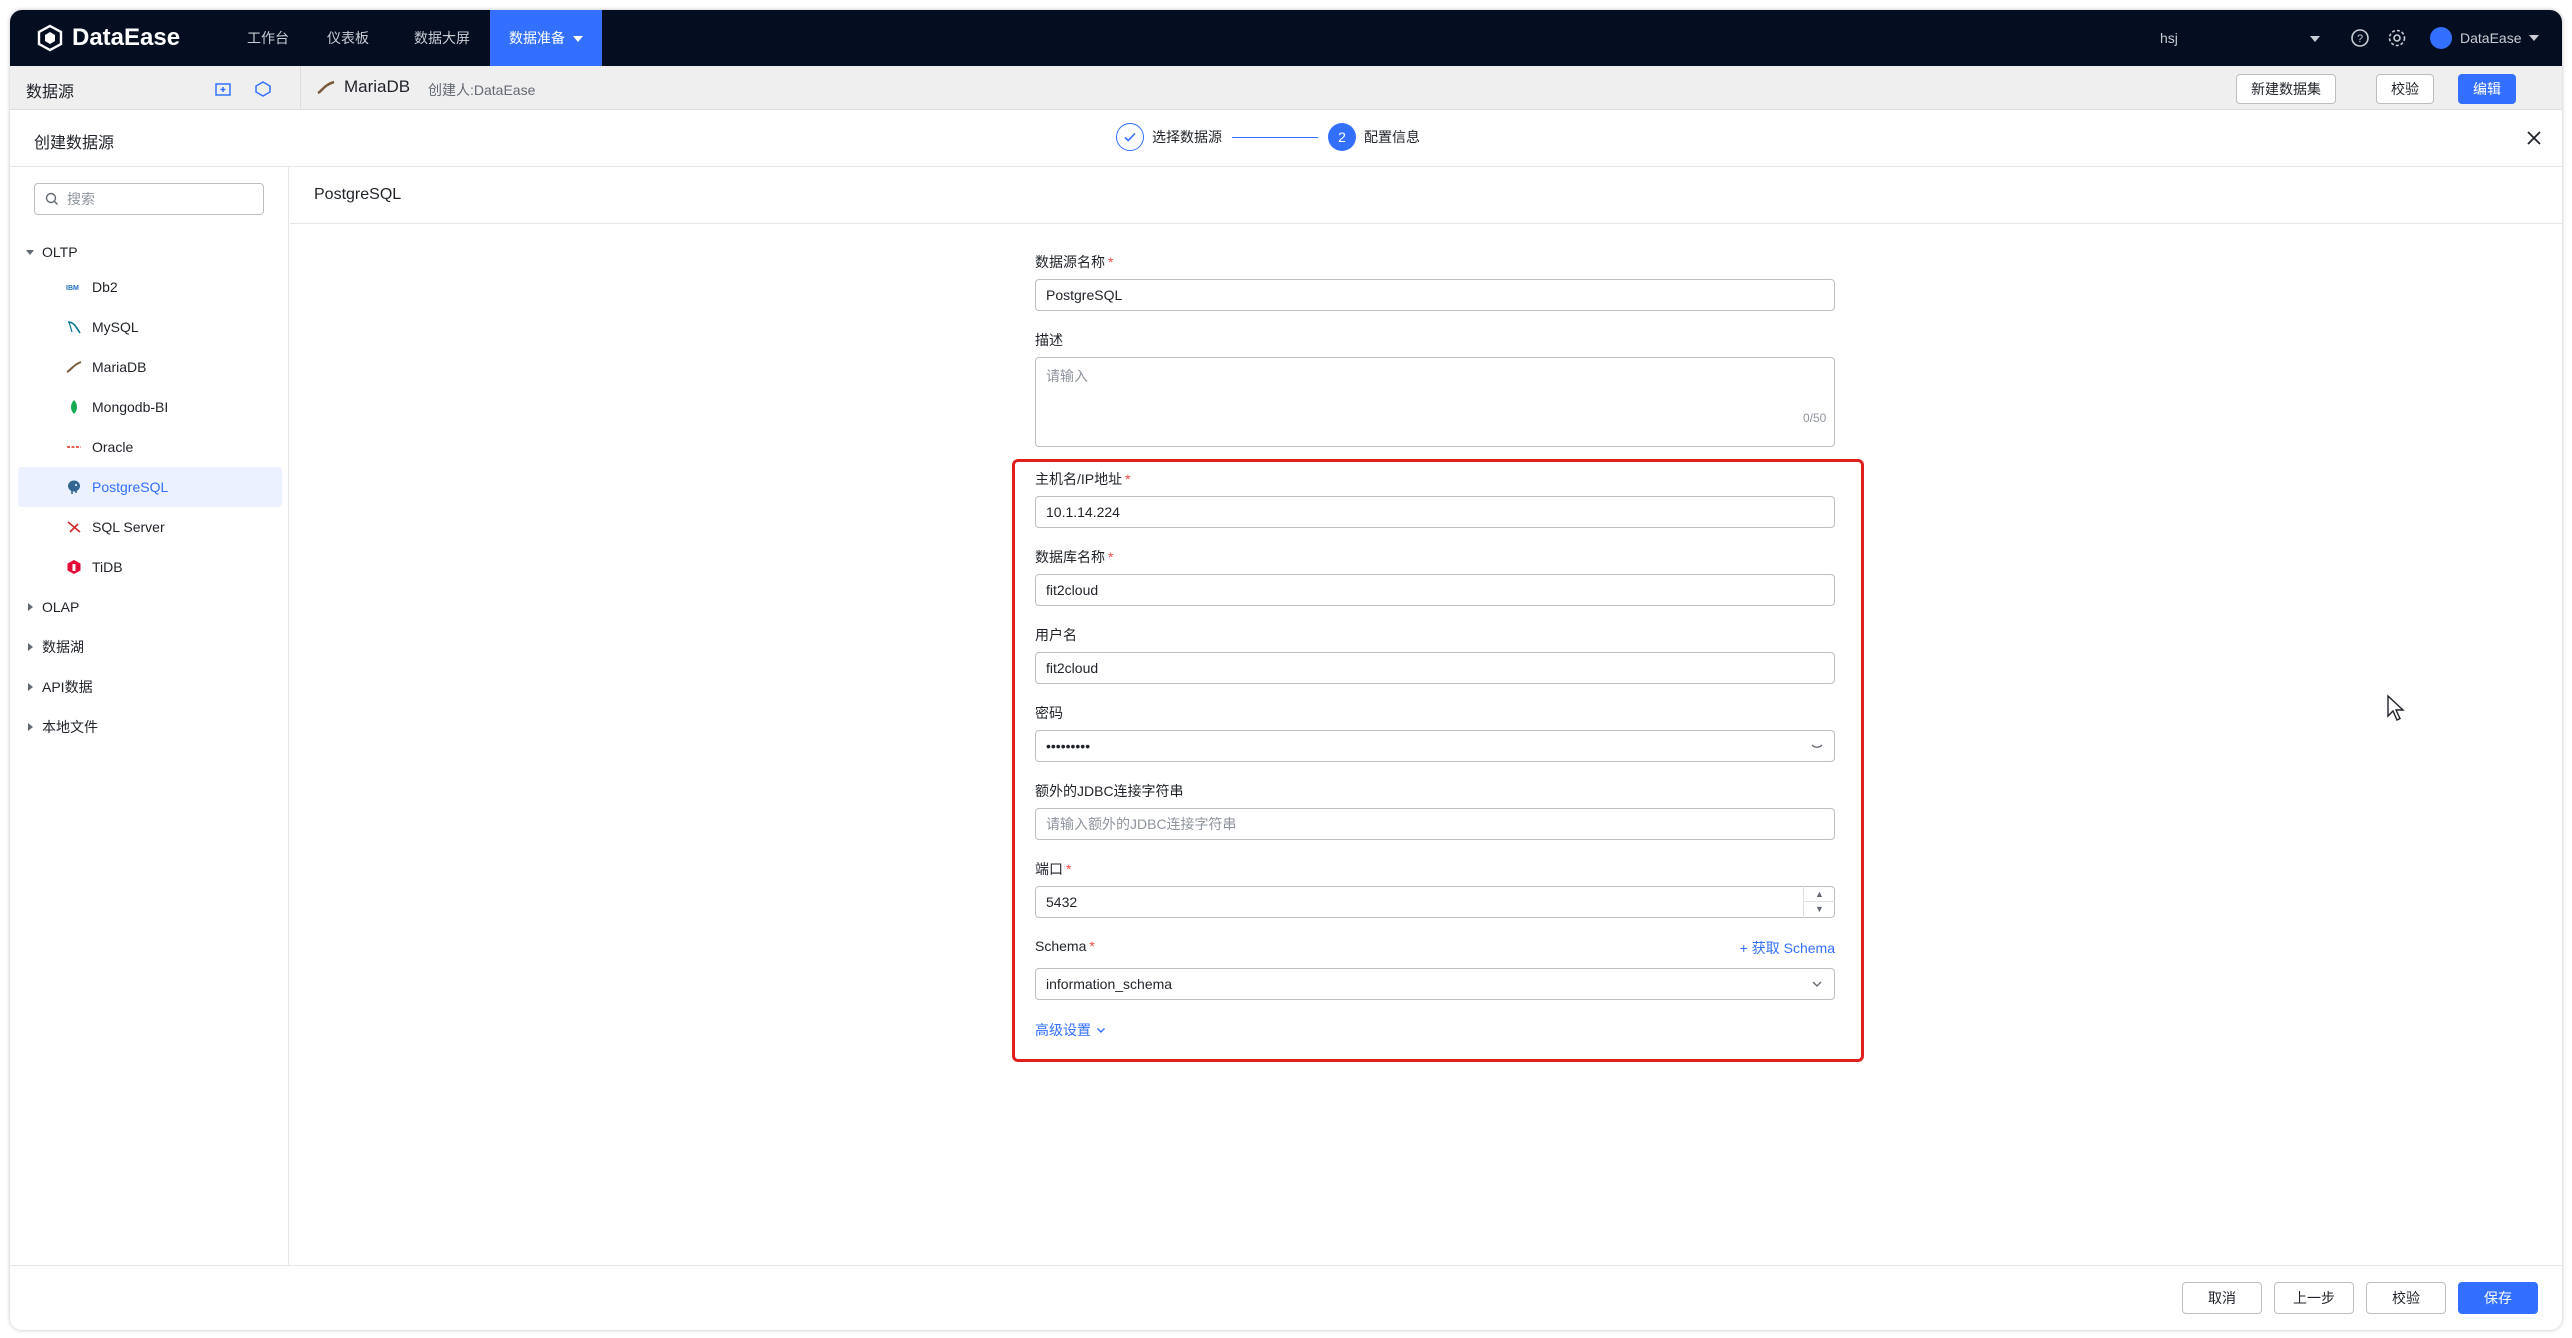 This screenshot has width=2572, height=1338. I want to click on tree-item-label: MySQL, so click(115, 327).